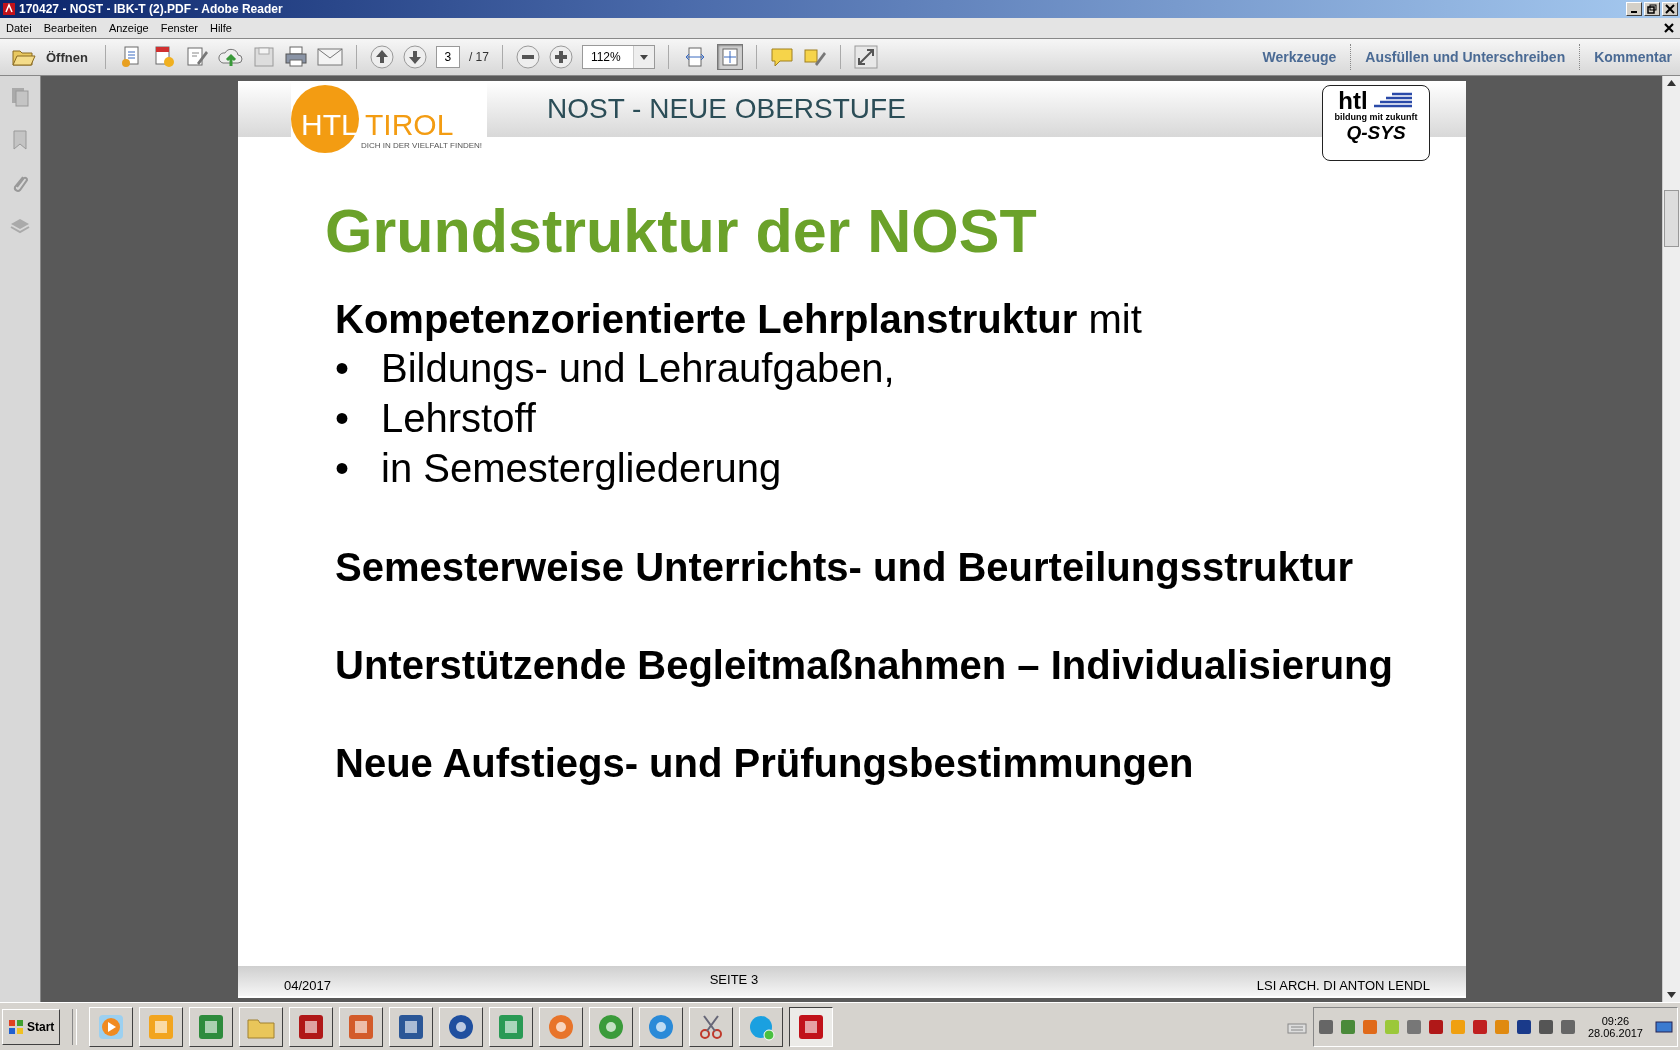  Describe the element at coordinates (638, 368) in the screenshot. I see `bullet-text: Bildungs- und Lehraufgaben,` at that location.